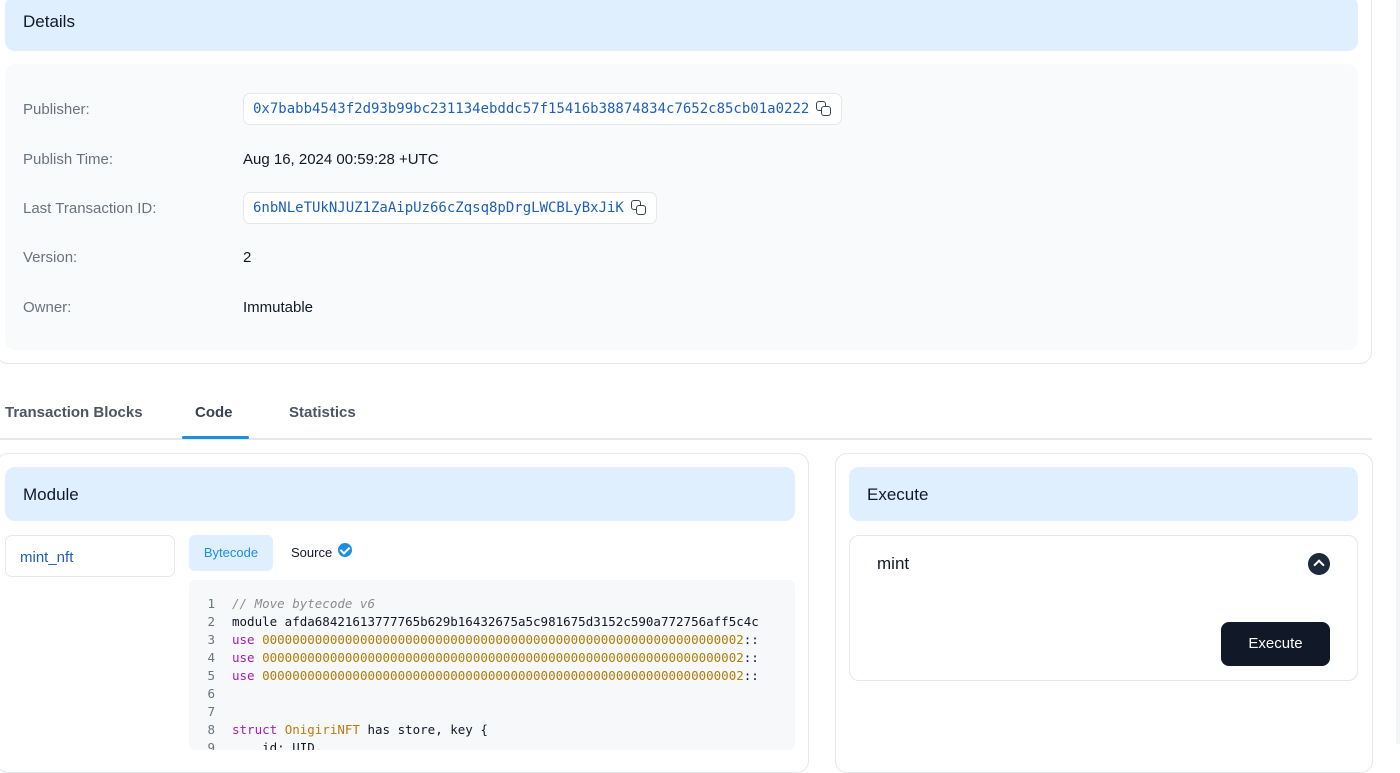 This screenshot has height=773, width=1400. Describe the element at coordinates (686, 416) in the screenshot. I see `tab-bar: Transaction Blocks Code Statistics` at that location.